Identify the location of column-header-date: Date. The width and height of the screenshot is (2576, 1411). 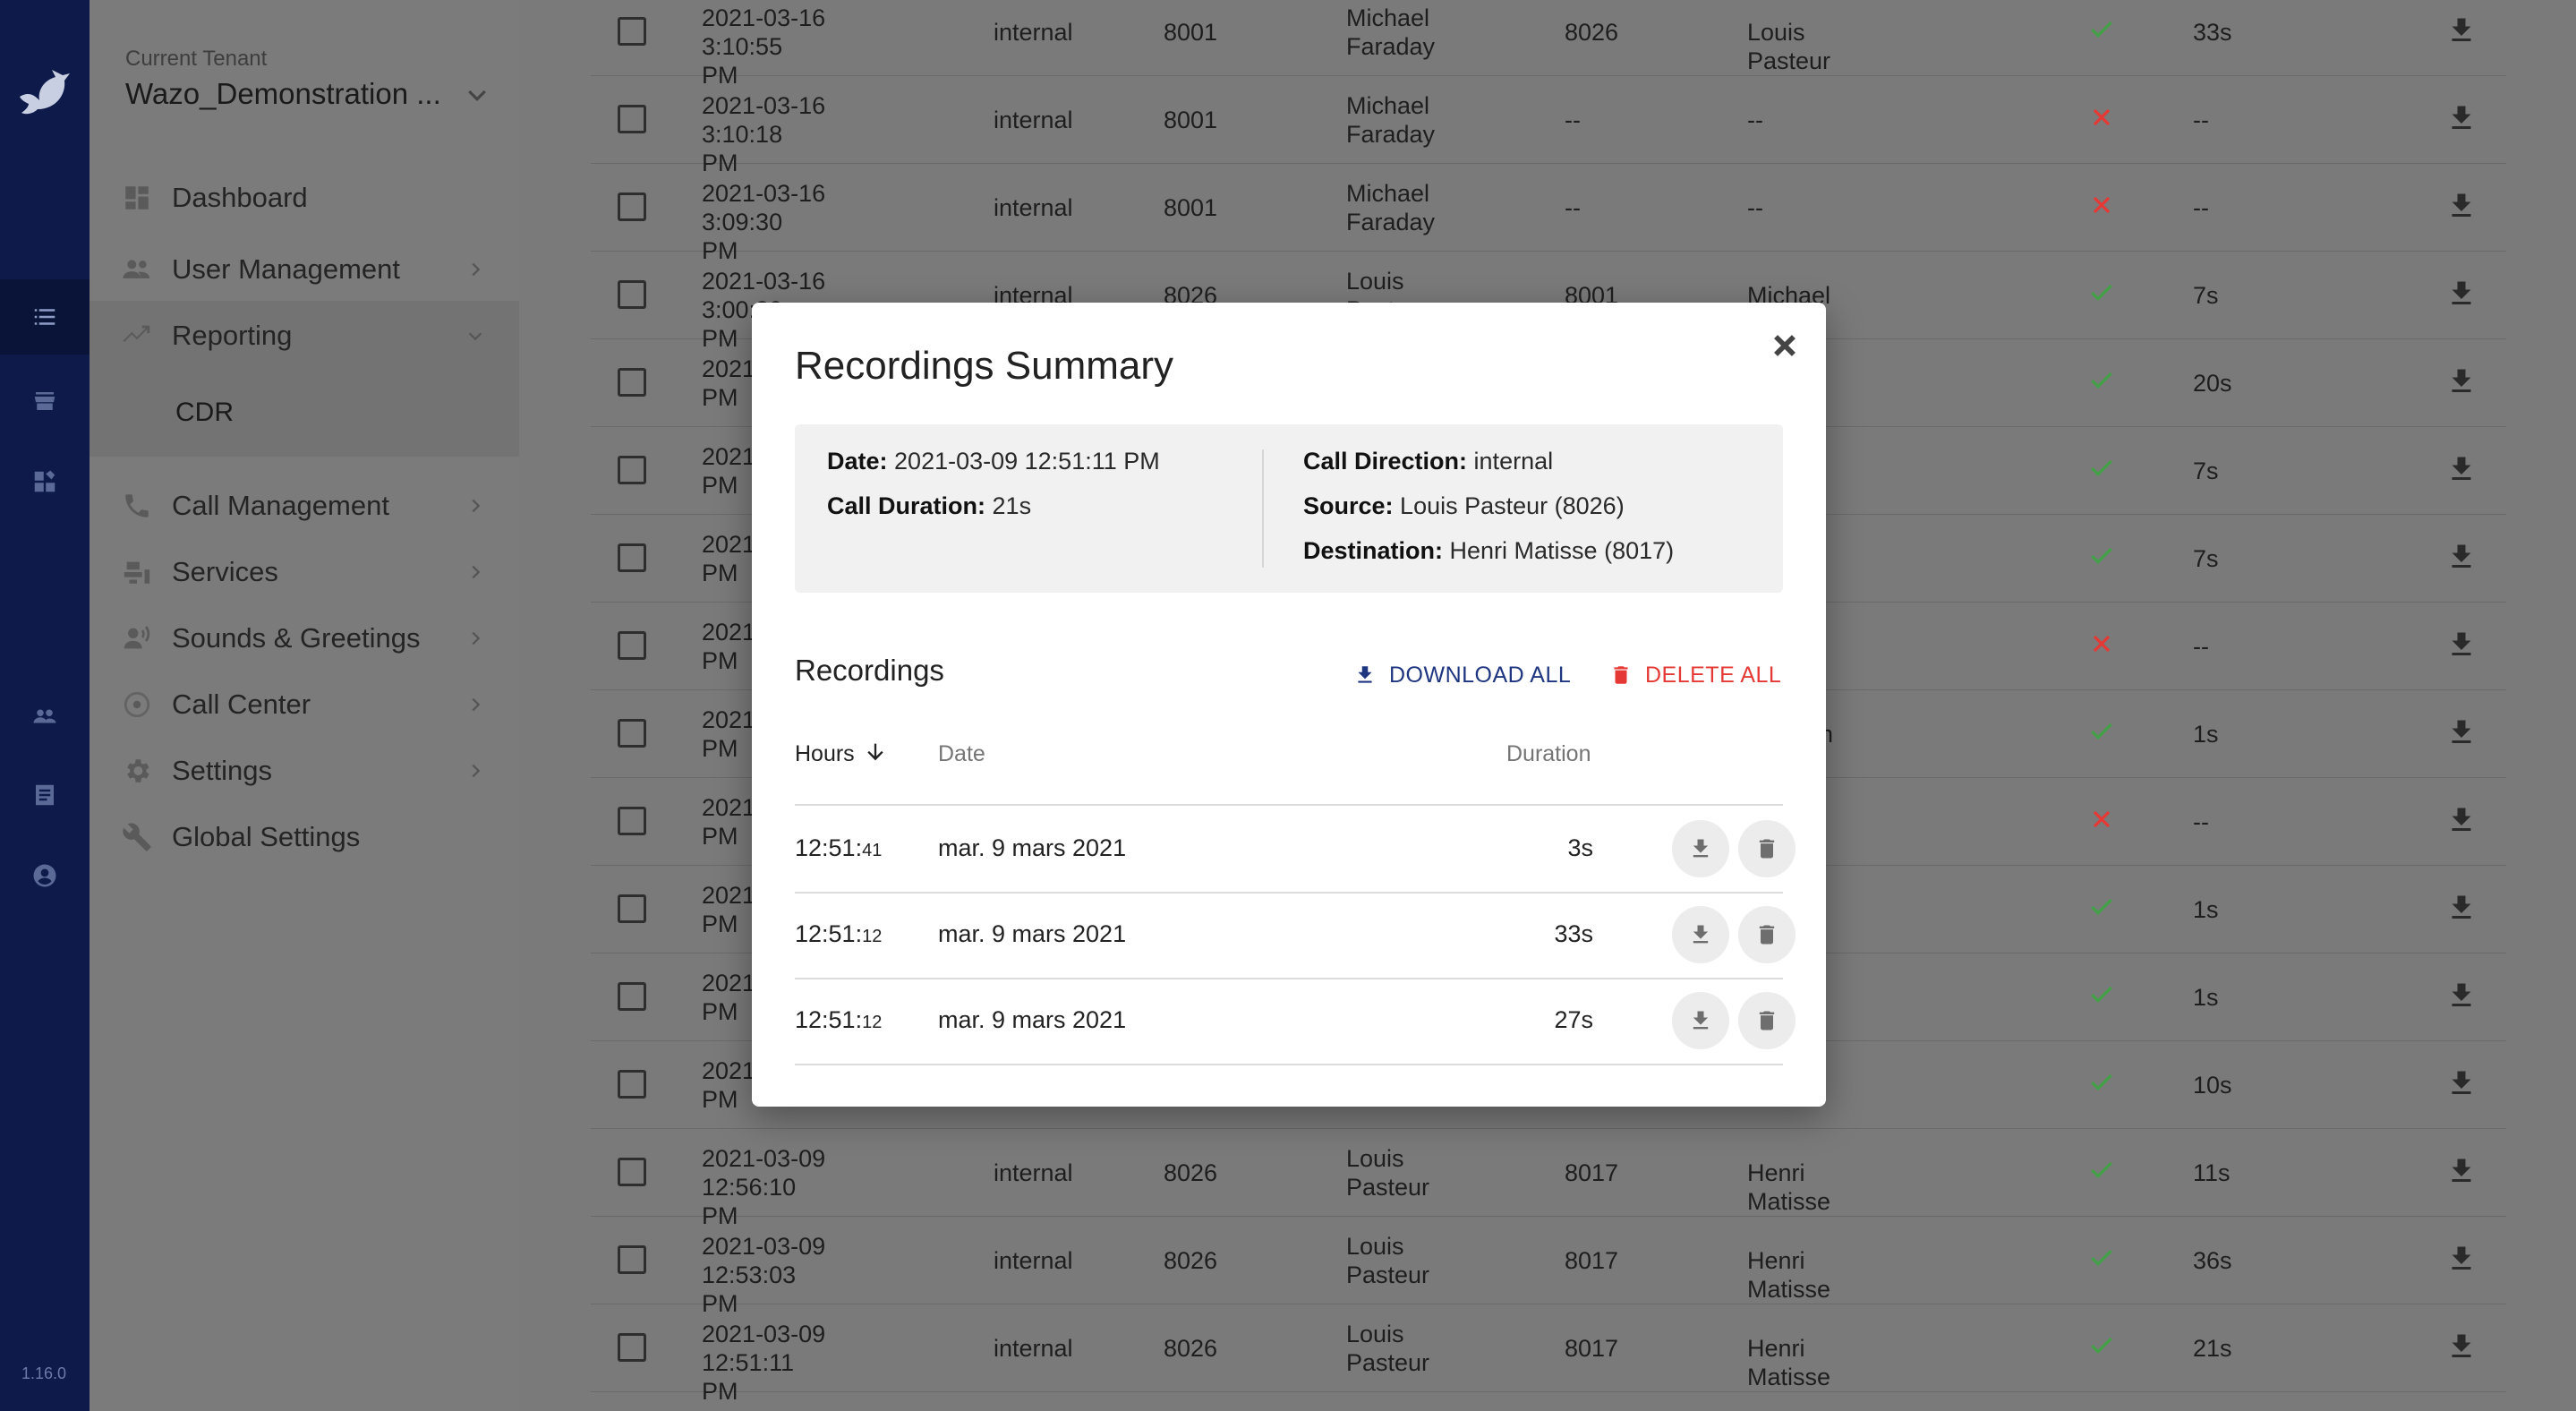
(961, 754).